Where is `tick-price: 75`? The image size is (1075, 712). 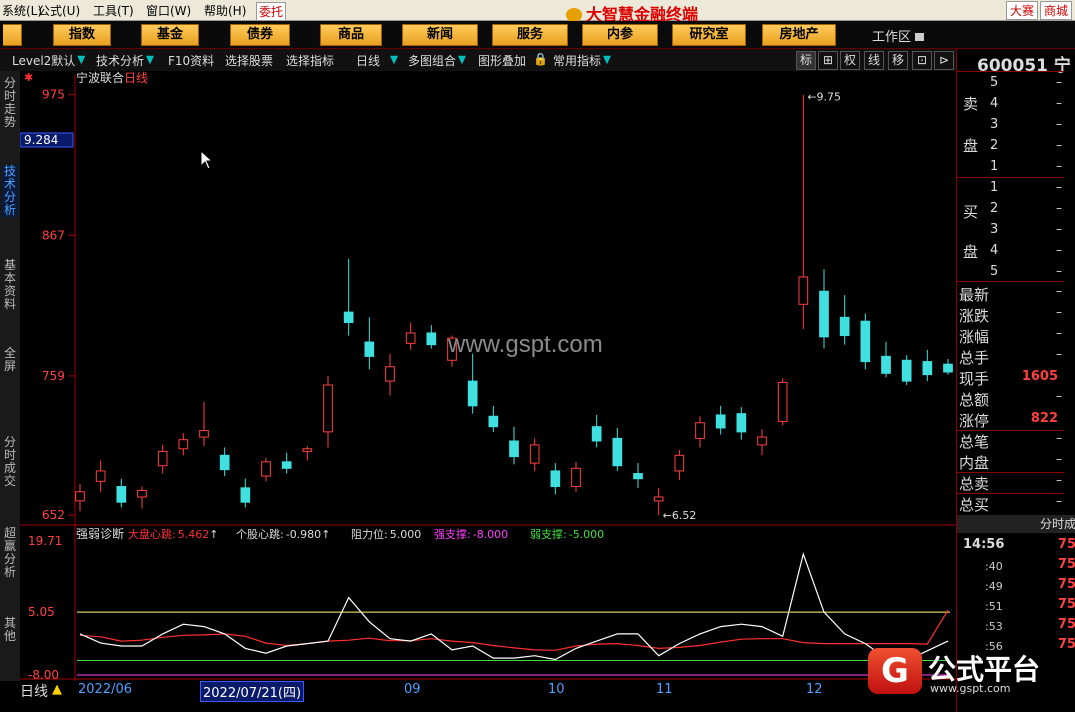 tick-price: 75 is located at coordinates (1066, 544).